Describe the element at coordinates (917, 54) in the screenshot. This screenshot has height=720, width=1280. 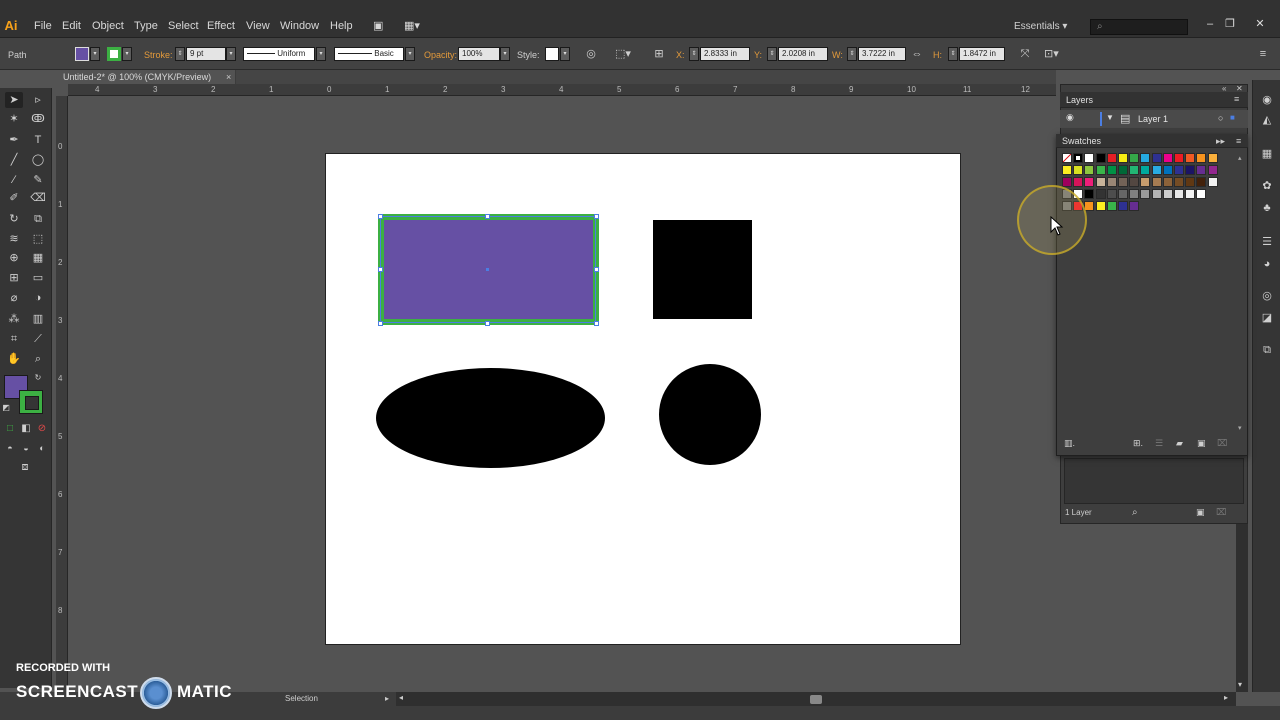
I see `constrain-proportions-icon: ⇔` at that location.